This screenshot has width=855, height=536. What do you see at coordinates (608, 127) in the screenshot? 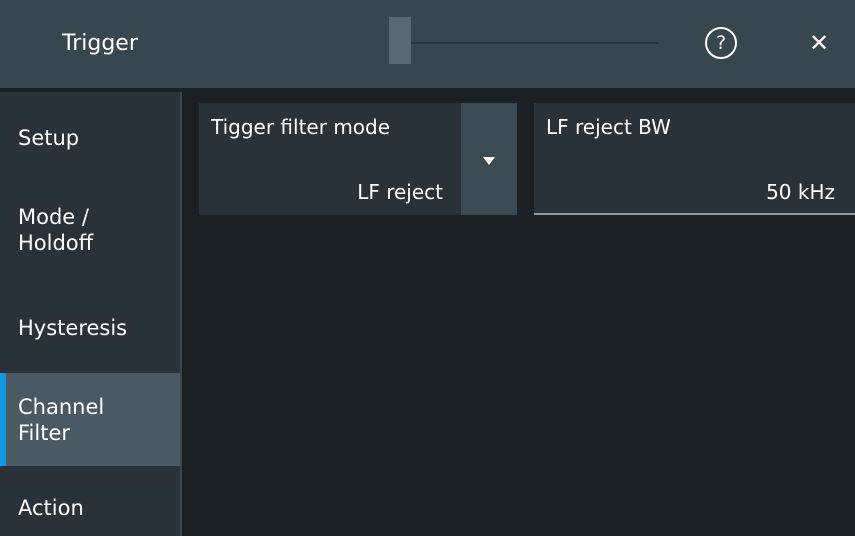
I see `lf-reject-bw-label: LF reject BW` at bounding box center [608, 127].